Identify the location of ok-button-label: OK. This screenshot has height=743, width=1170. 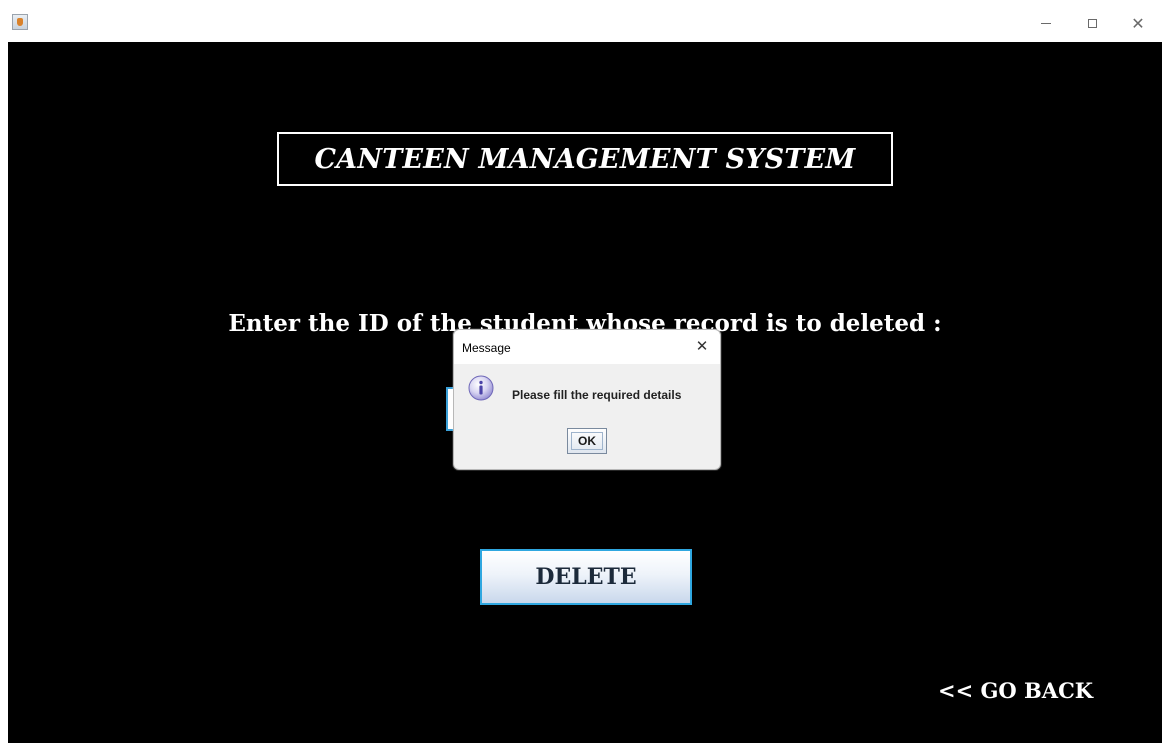
(587, 441).